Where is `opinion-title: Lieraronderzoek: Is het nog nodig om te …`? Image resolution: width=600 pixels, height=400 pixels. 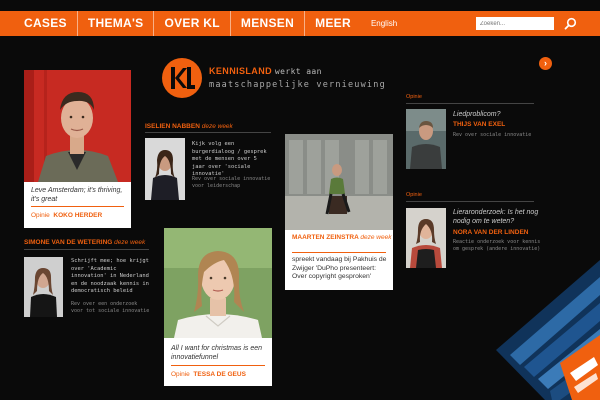 opinion-title: Lieraronderzoek: Is het nog nodig om te … is located at coordinates (499, 217).